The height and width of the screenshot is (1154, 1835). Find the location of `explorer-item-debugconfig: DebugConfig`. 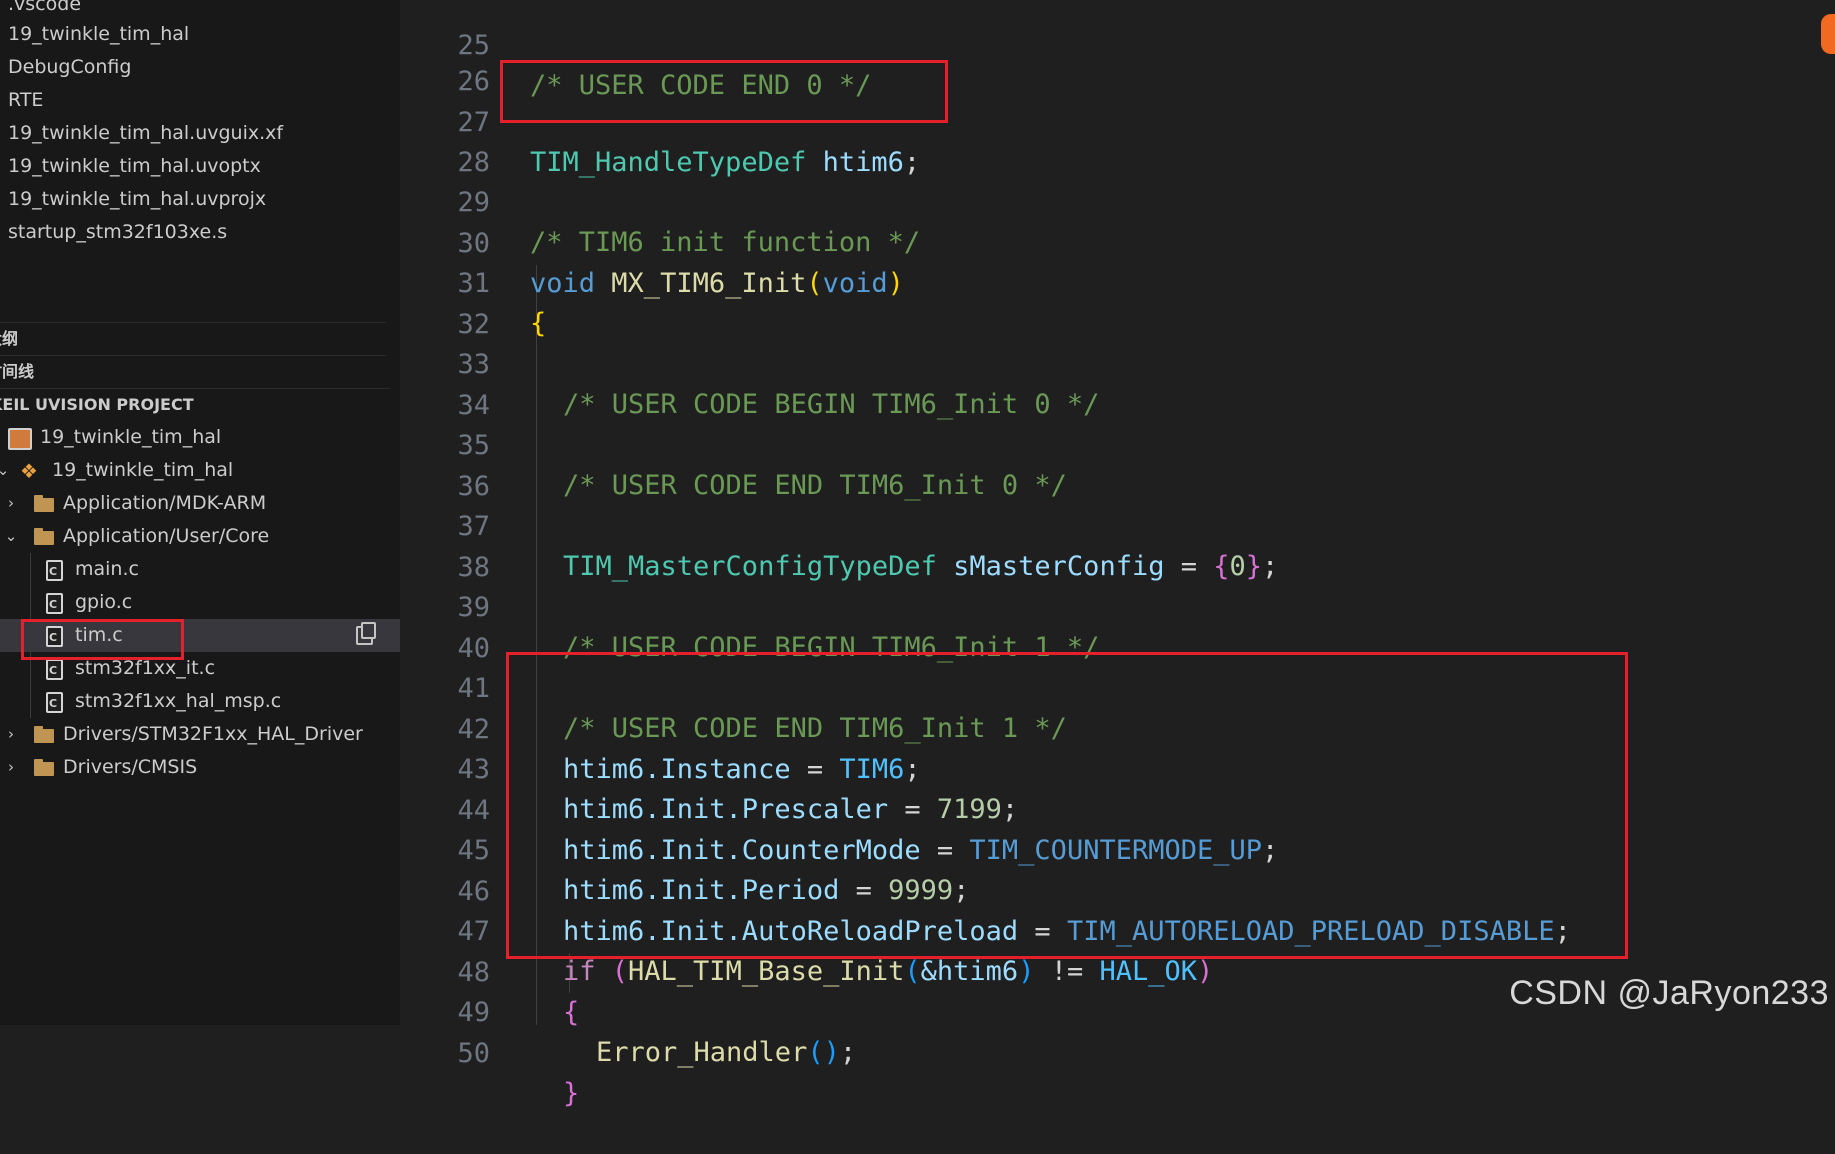

explorer-item-debugconfig: DebugConfig is located at coordinates (69, 67).